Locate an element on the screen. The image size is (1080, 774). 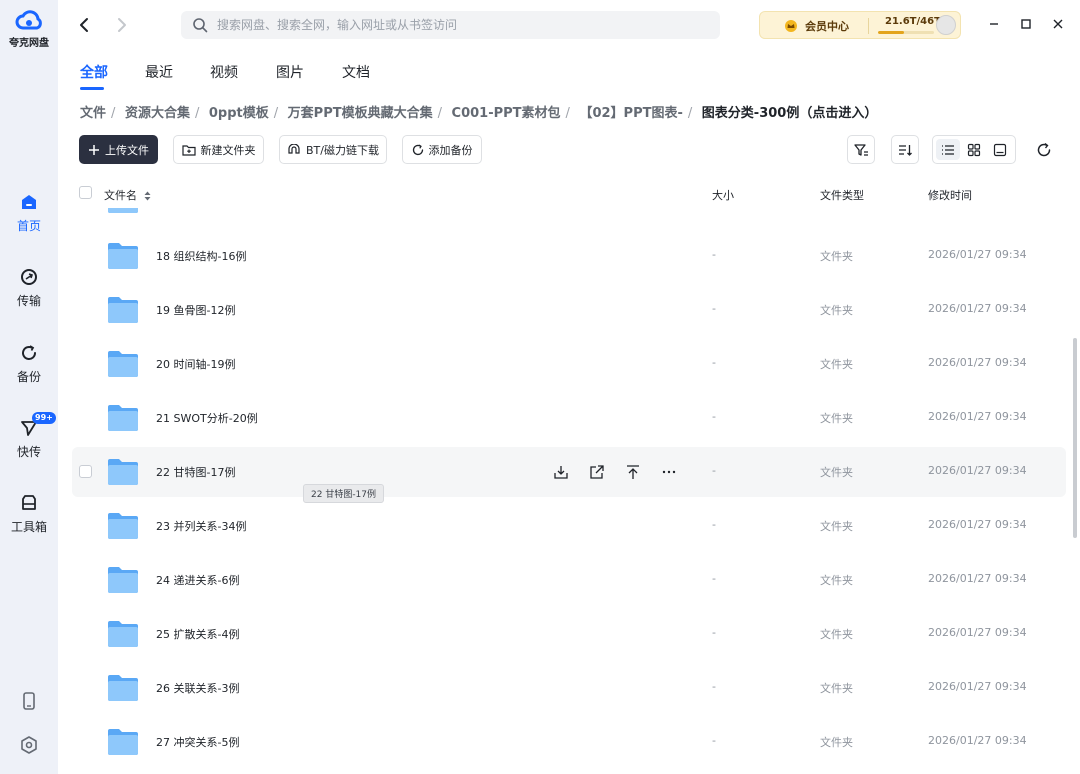
backup-icon is located at coordinates (29, 352).